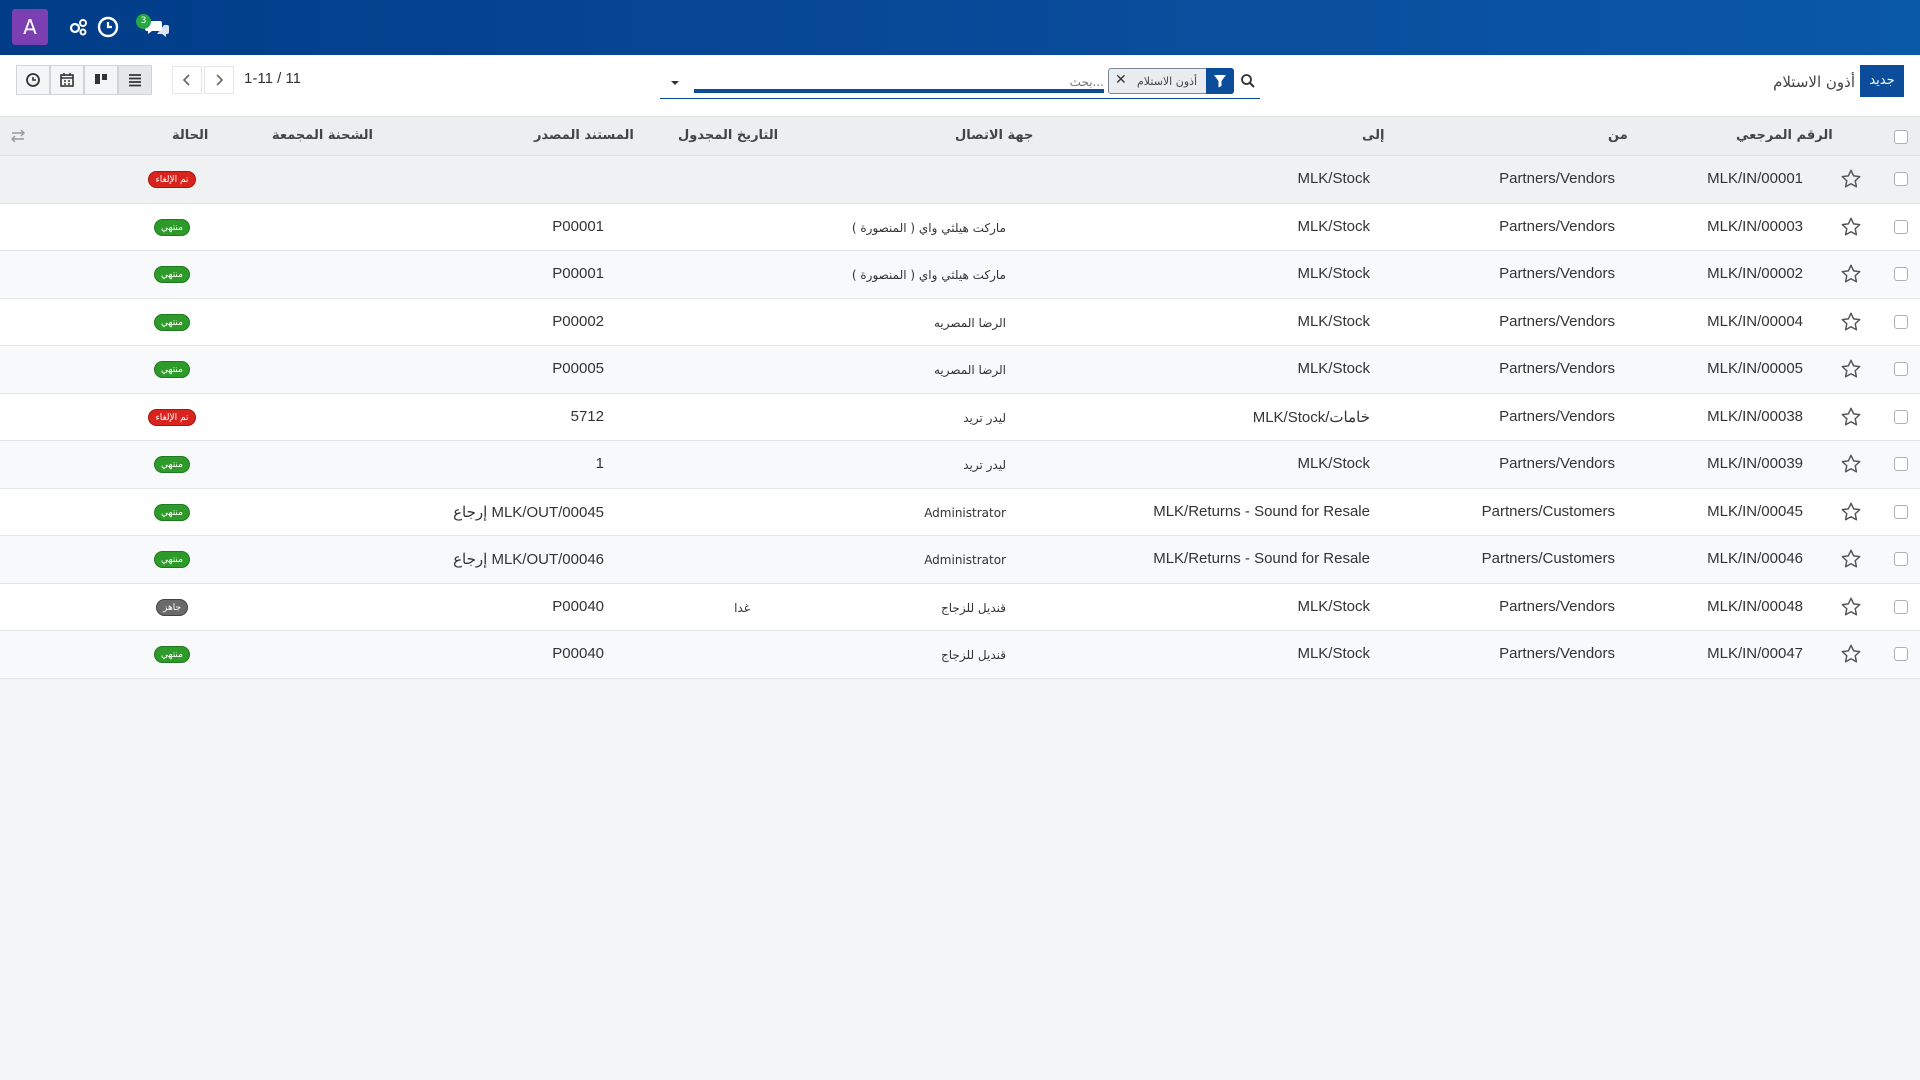 The image size is (1920, 1080). Describe the element at coordinates (1121, 80) in the screenshot. I see `facet-remove-icon: ✕` at that location.